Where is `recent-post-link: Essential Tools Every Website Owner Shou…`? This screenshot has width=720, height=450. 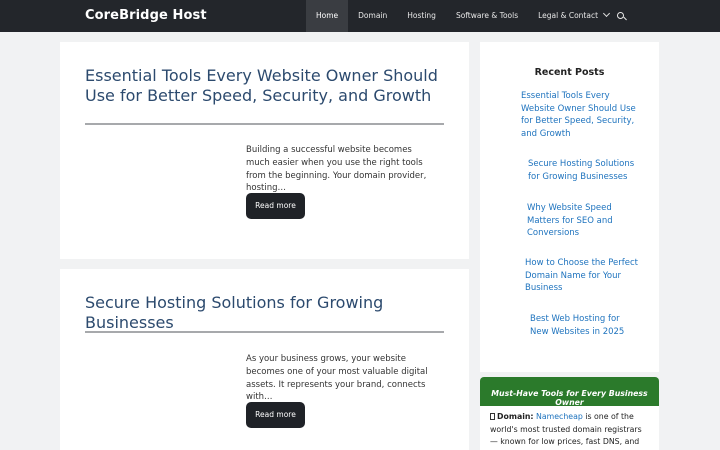
recent-post-link: Essential Tools Every Website Owner Shou… is located at coordinates (580, 115).